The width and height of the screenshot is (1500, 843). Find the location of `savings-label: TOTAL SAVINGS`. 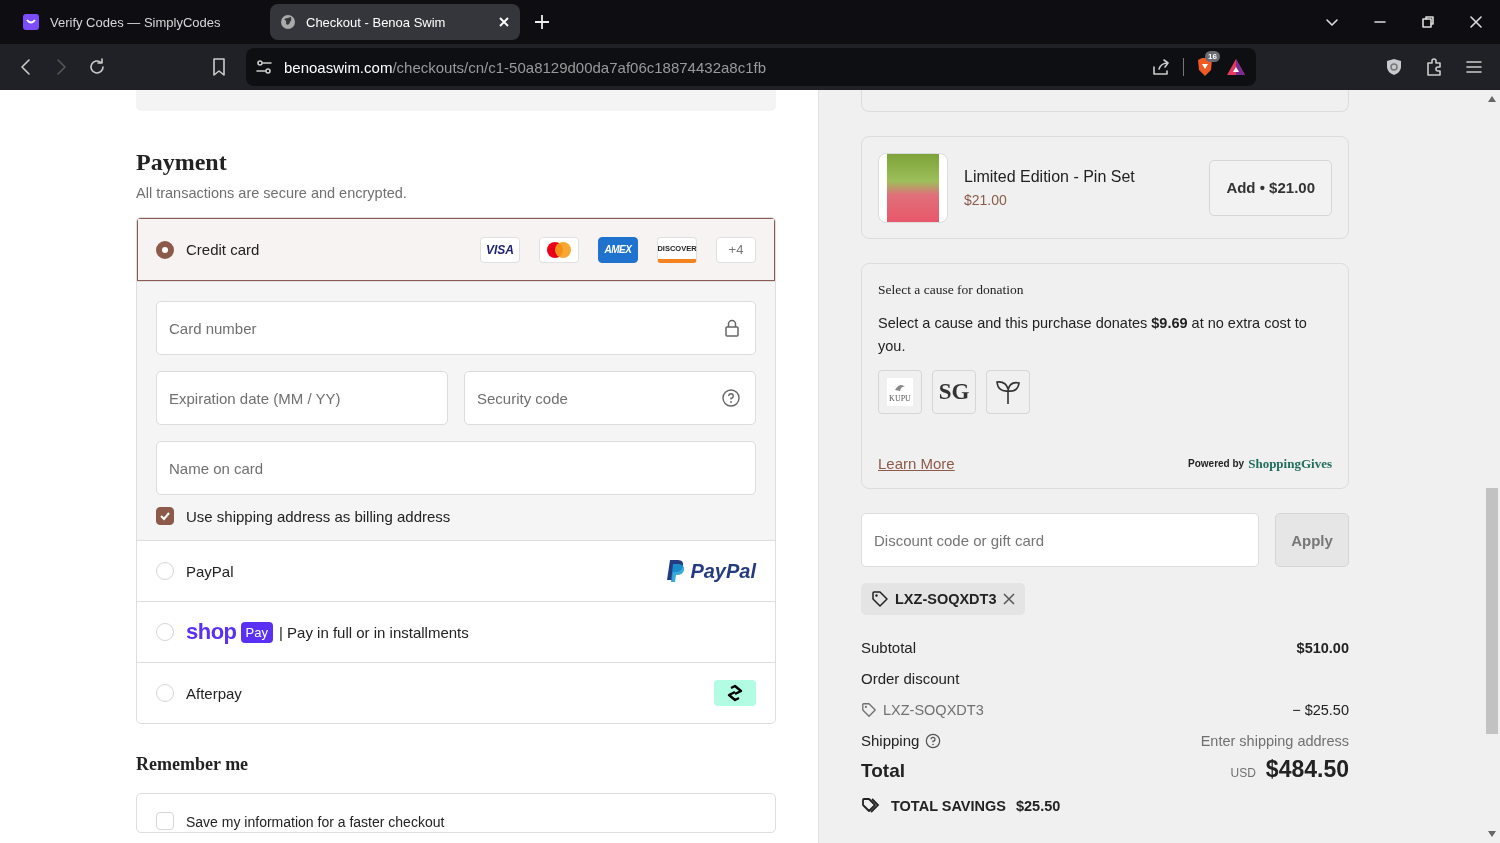

savings-label: TOTAL SAVINGS is located at coordinates (948, 806).